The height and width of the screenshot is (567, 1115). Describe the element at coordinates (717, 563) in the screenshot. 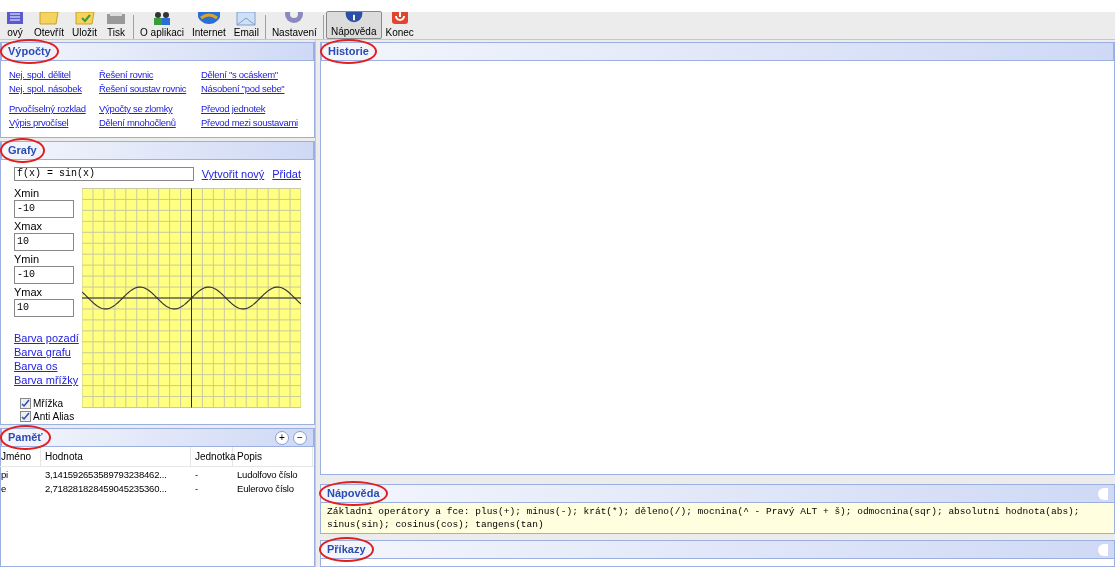

I see `command-input` at that location.